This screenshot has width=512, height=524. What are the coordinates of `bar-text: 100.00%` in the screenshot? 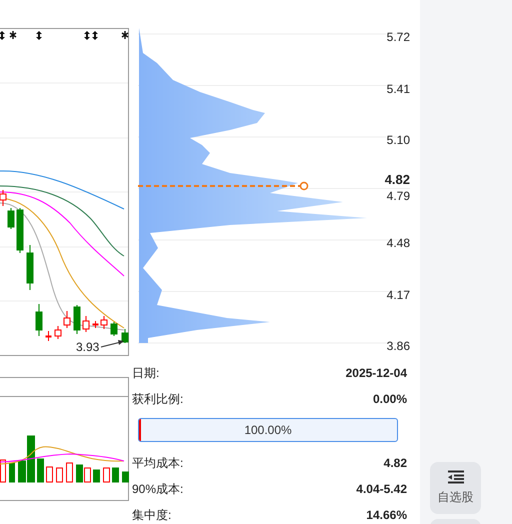 It's located at (268, 430).